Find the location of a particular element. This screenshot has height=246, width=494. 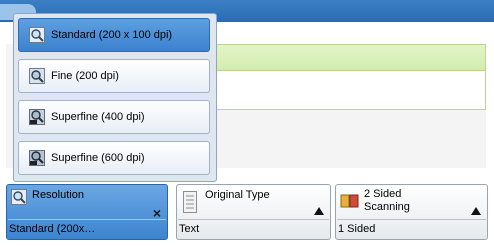

resolution-label: Resolution is located at coordinates (58, 195).